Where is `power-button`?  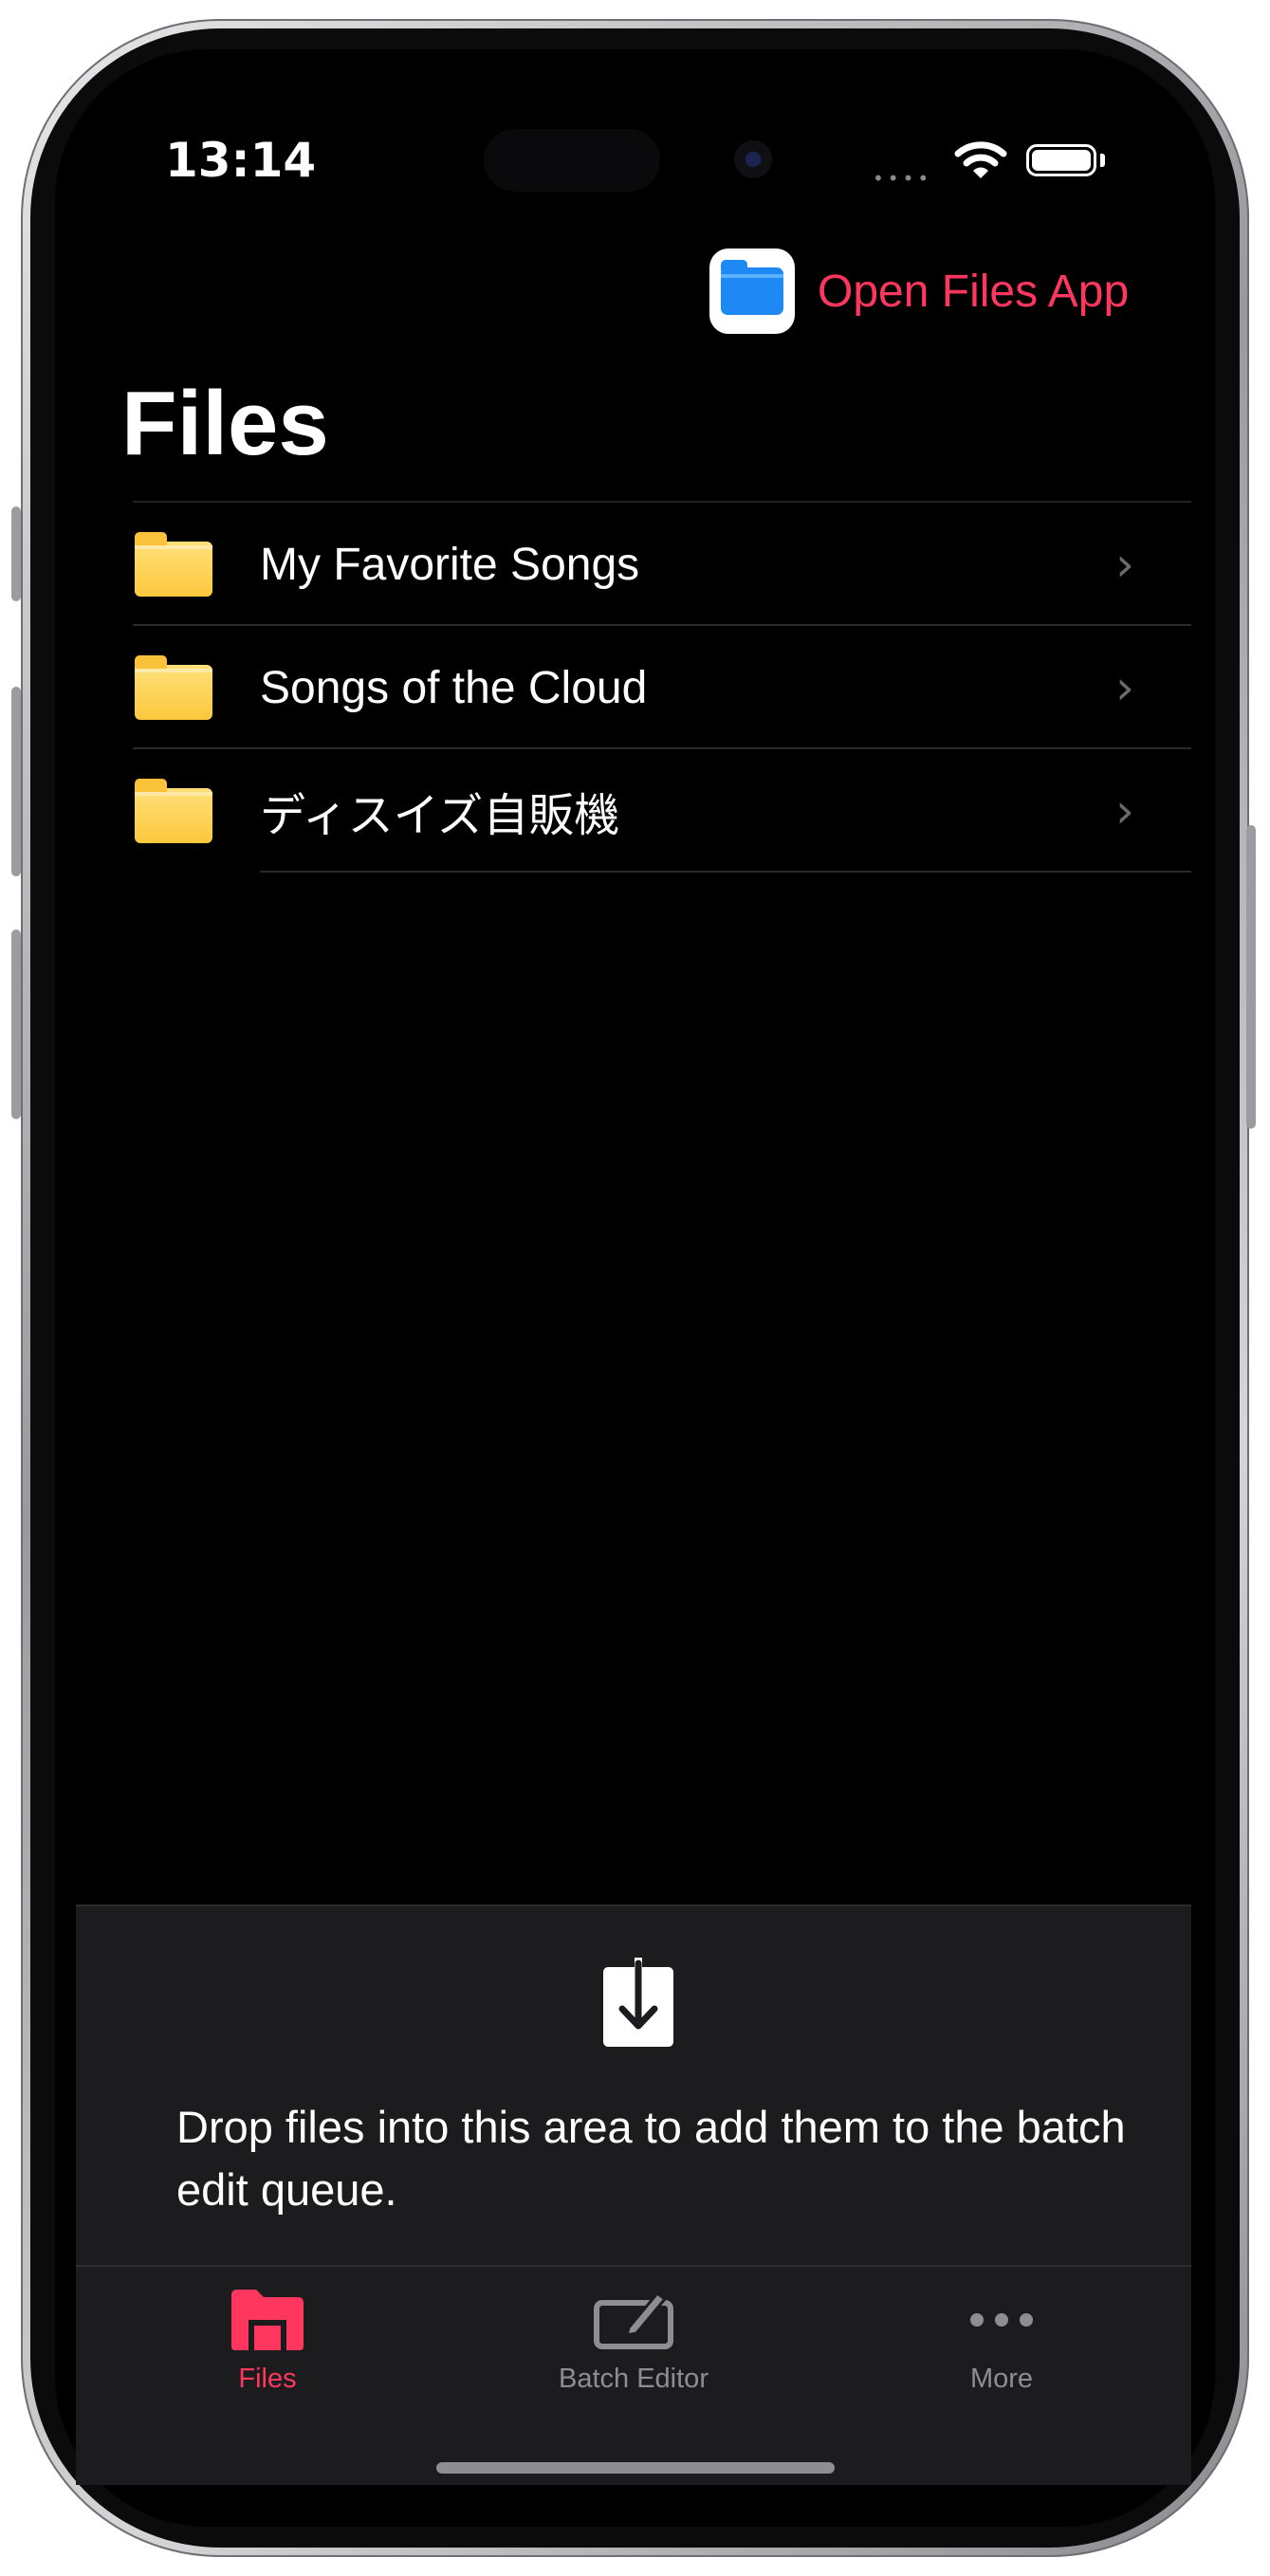
power-button is located at coordinates (1251, 977).